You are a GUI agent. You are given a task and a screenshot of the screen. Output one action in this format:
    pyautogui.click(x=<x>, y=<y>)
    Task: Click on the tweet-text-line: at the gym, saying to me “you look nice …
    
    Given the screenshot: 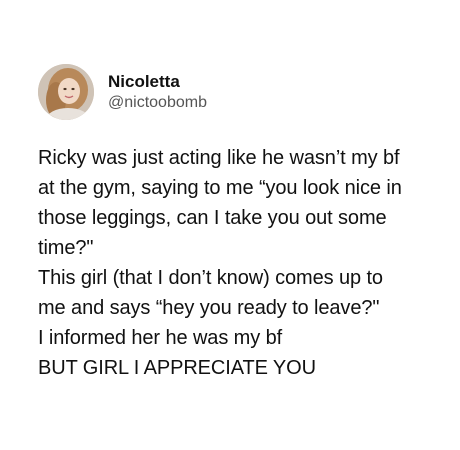 What is the action you would take?
    pyautogui.click(x=220, y=188)
    